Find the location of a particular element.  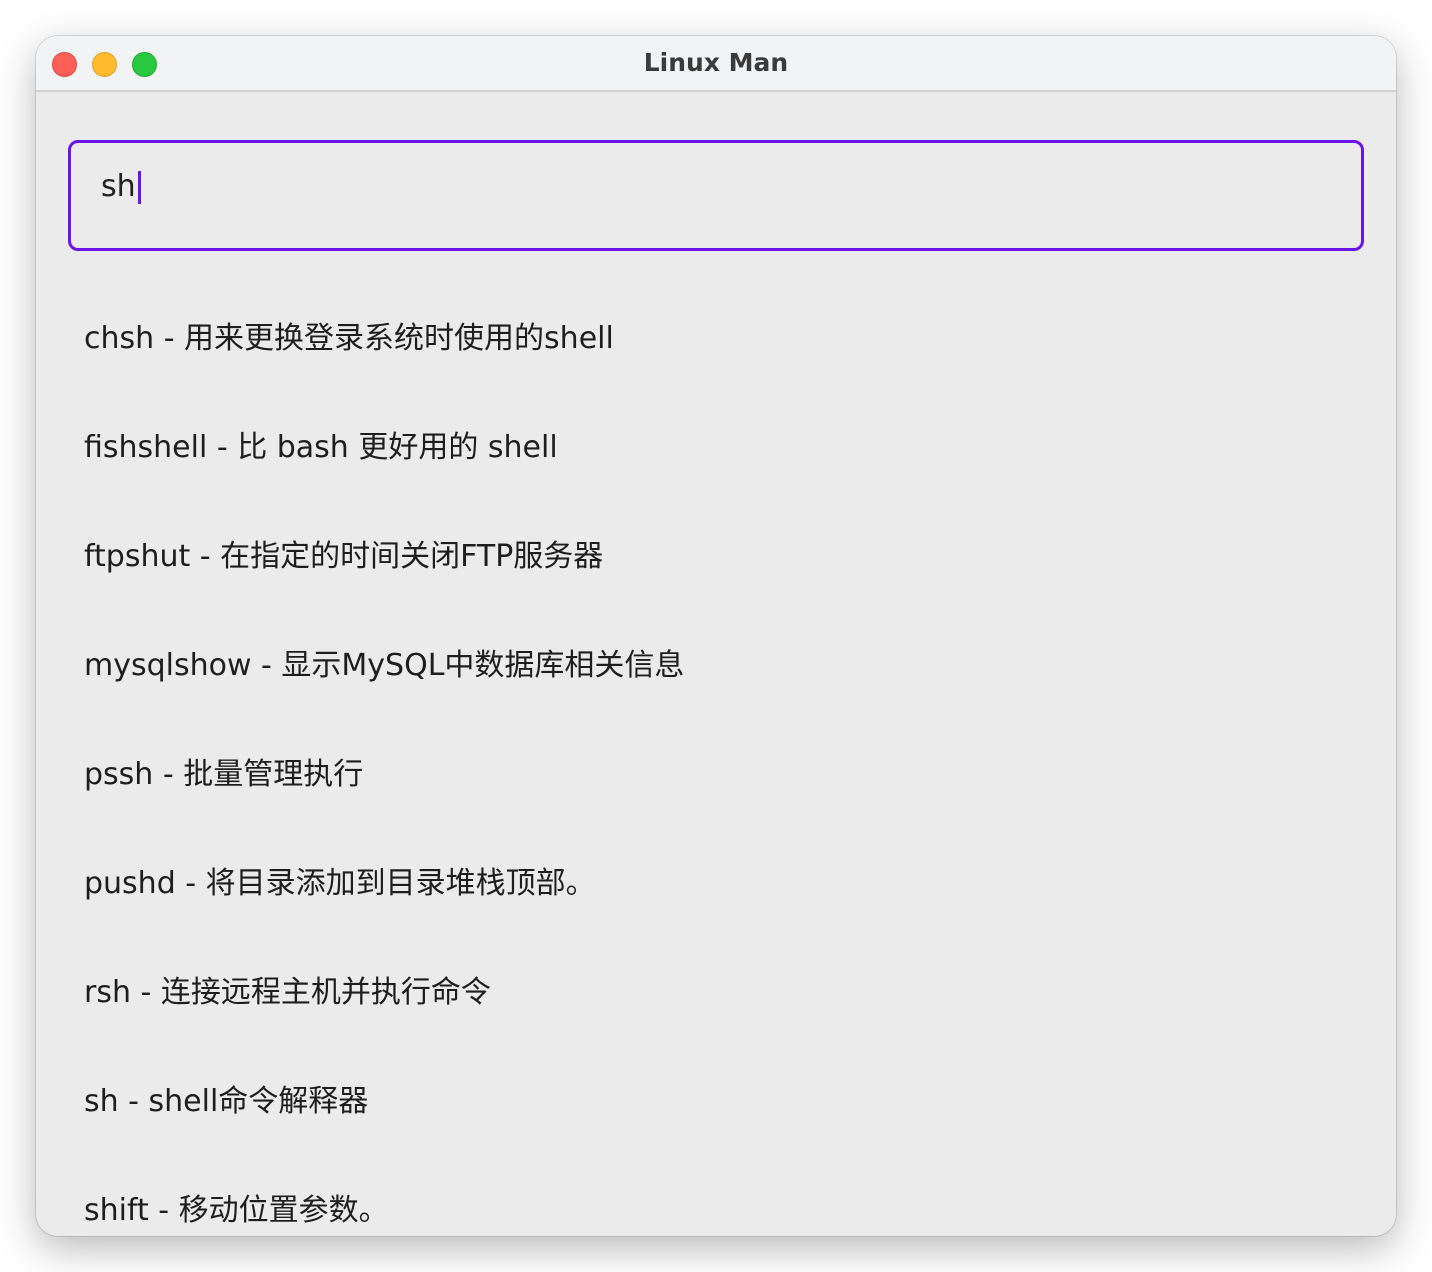

window-title: Linux Man is located at coordinates (716, 62).